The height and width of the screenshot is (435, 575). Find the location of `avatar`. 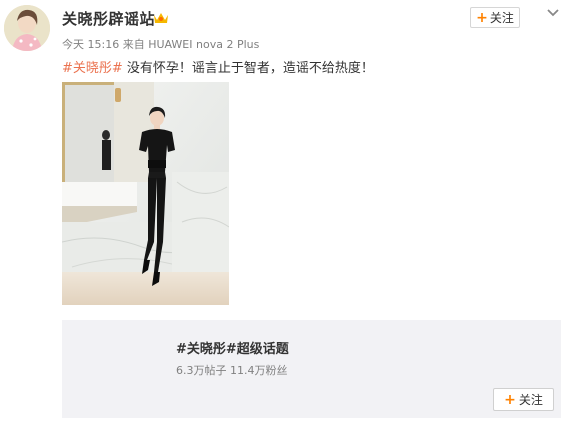

avatar is located at coordinates (27, 28).